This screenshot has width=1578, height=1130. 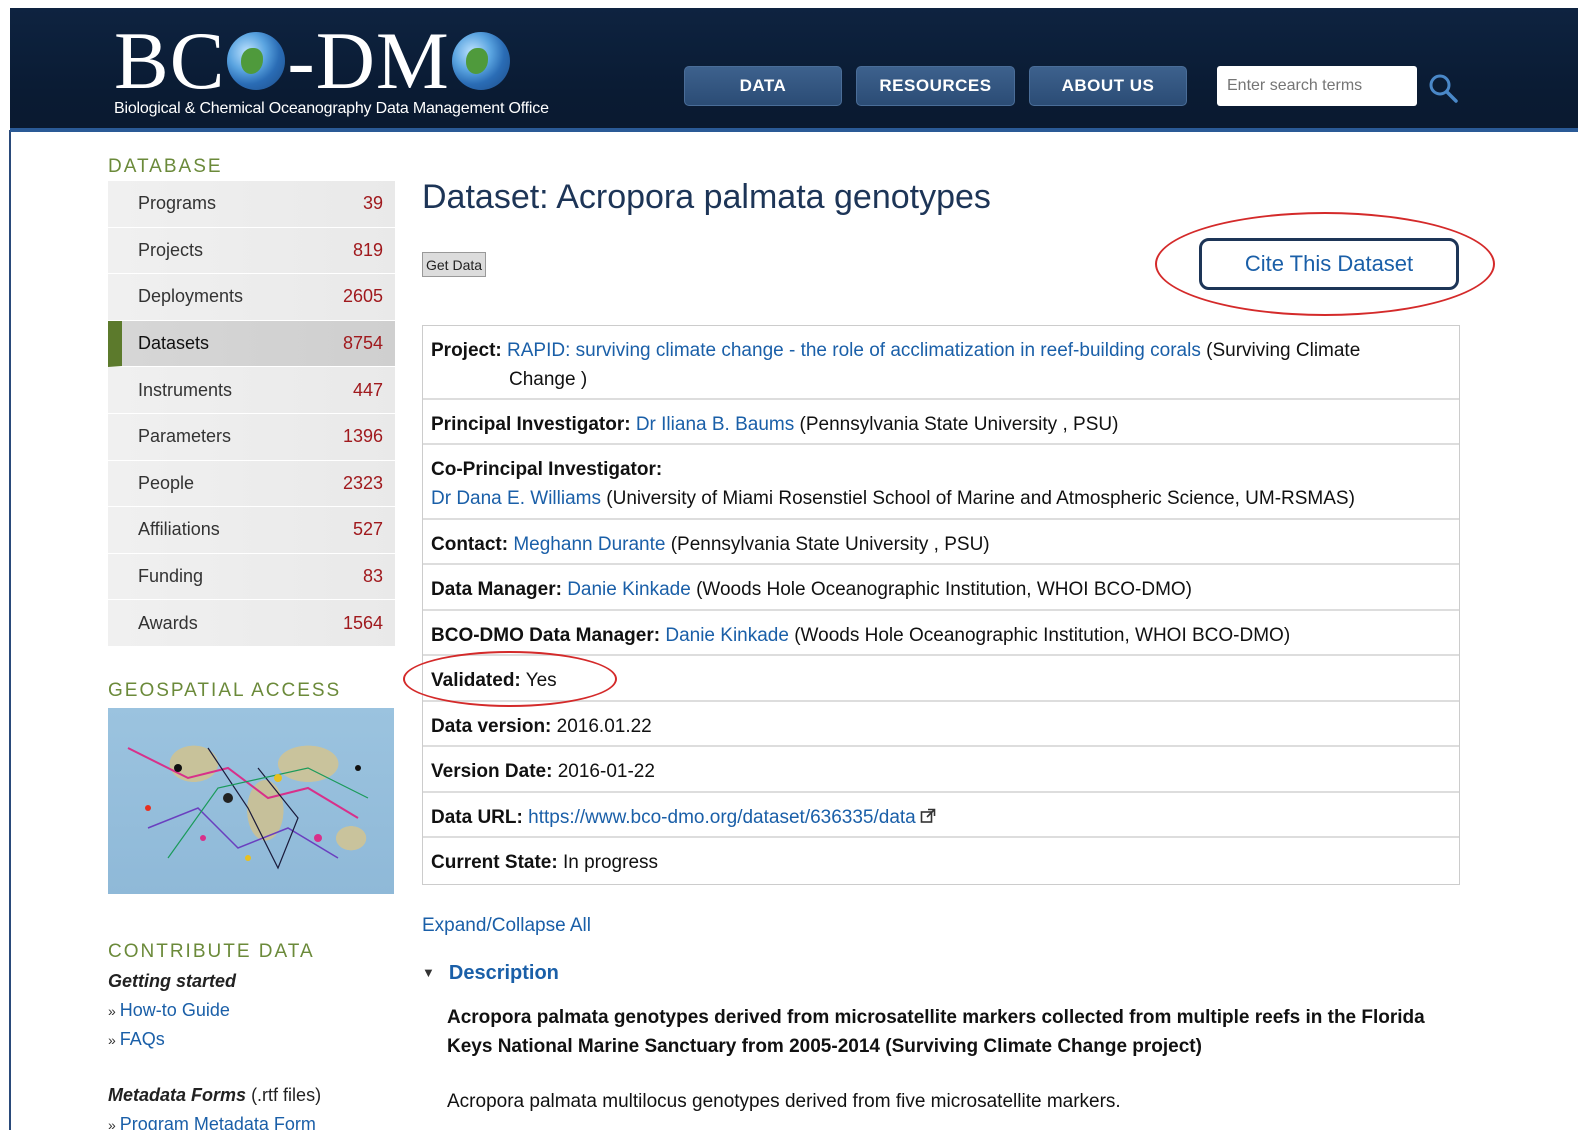 What do you see at coordinates (763, 86) in the screenshot?
I see `nav-data: DATA` at bounding box center [763, 86].